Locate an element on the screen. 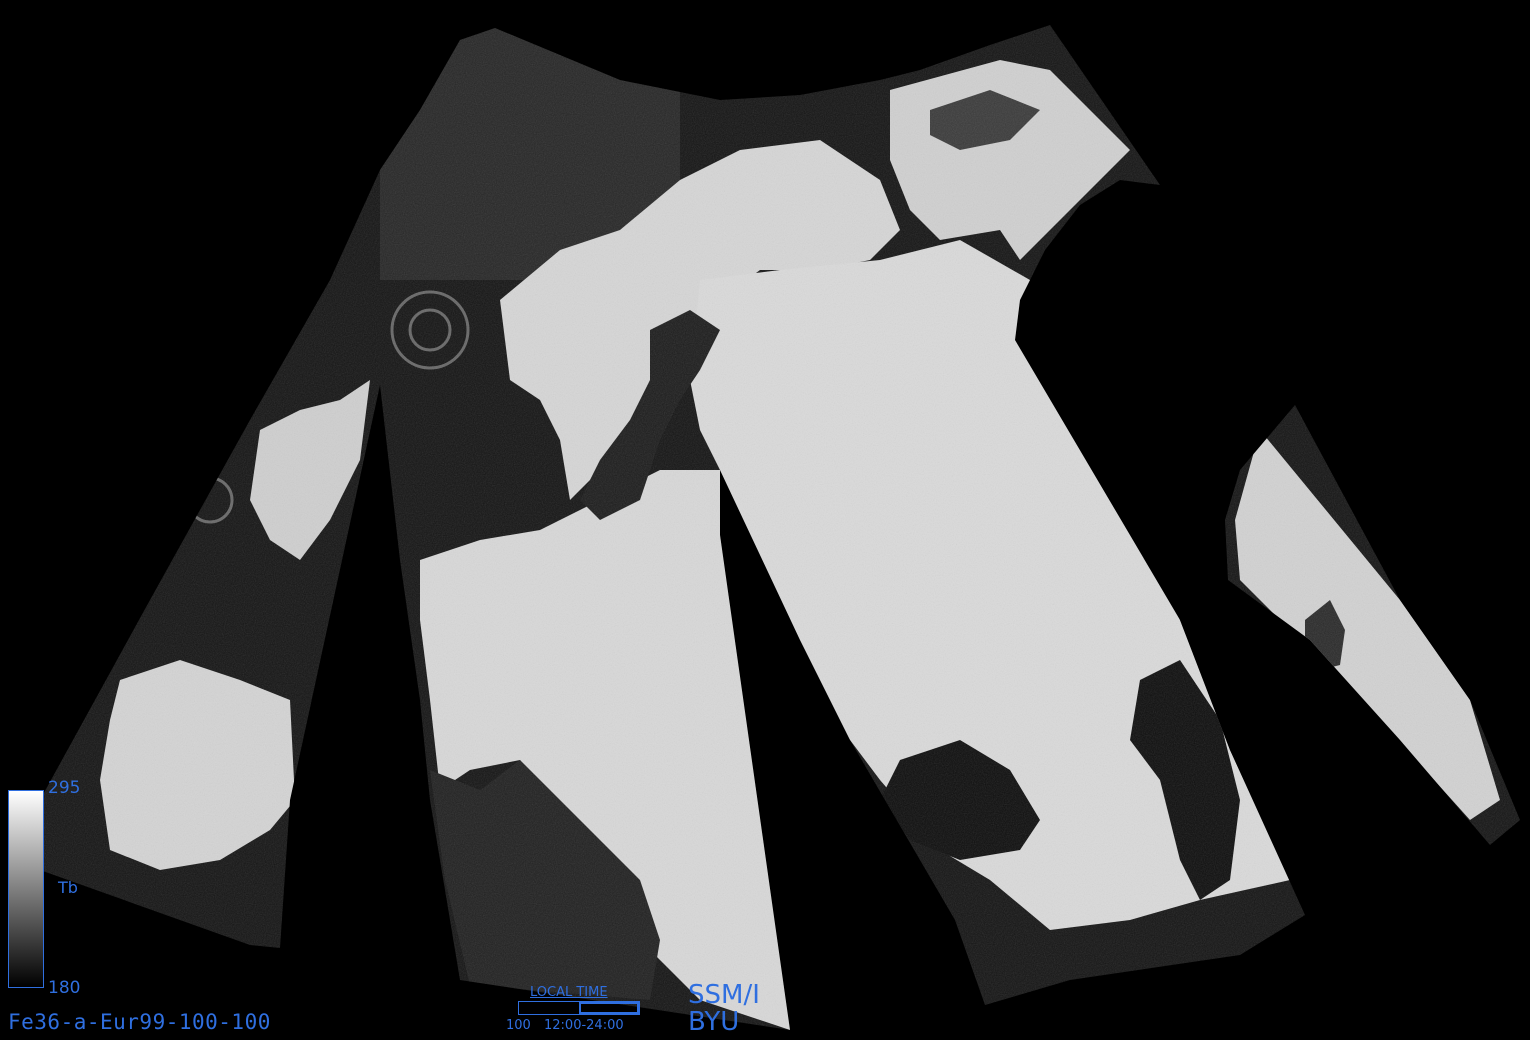  product-id-label: Fe36-a-Eur99-100-100 is located at coordinates (139, 1022).